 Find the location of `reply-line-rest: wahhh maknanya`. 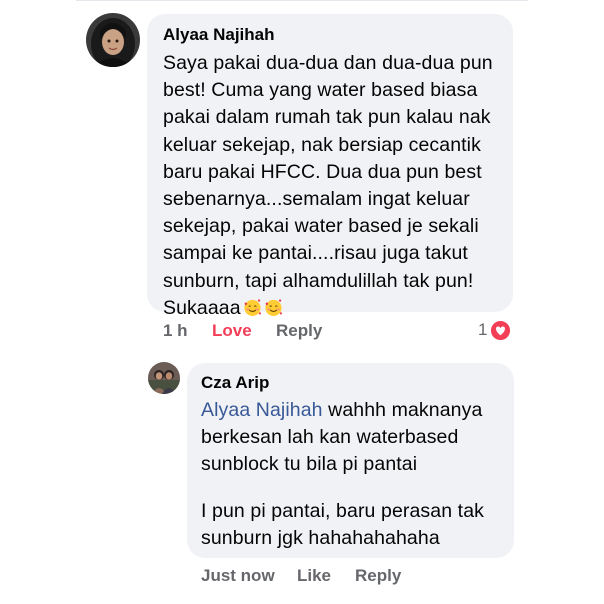

reply-line-rest: wahhh maknanya is located at coordinates (405, 410).